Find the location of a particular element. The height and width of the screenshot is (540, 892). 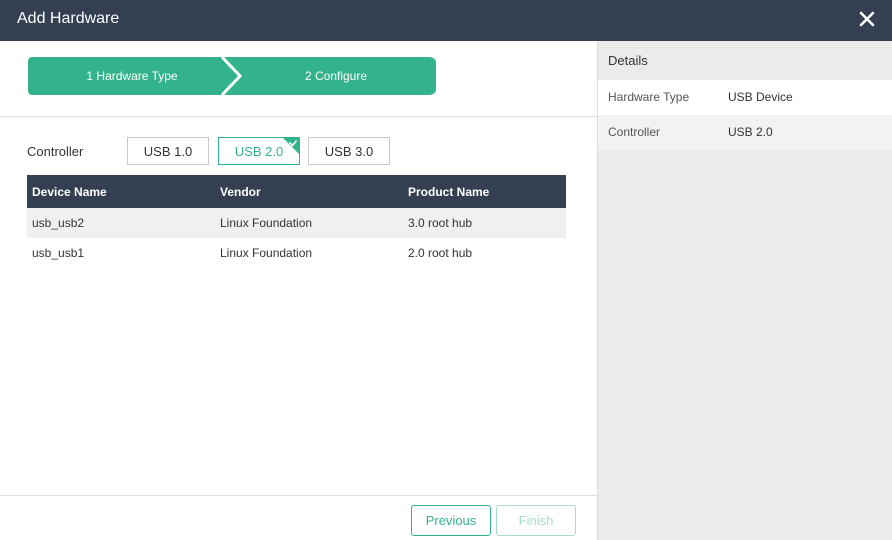

usb-2-0-option: USB 2.0 is located at coordinates (259, 151).